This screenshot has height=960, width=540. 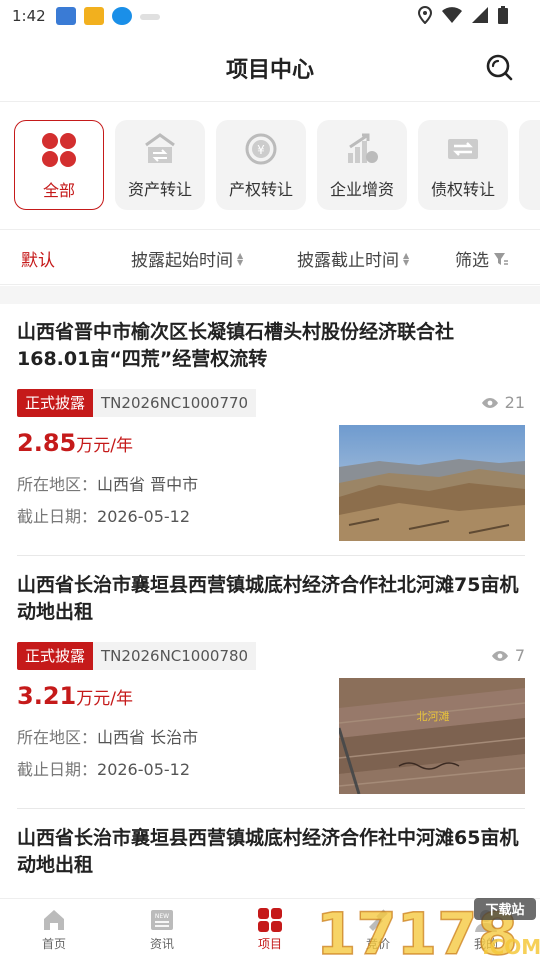 I want to click on project-title: 山西省长治市襄垣县西营镇城底村经济合作社北河滩75亩机动地出租, so click(x=271, y=599).